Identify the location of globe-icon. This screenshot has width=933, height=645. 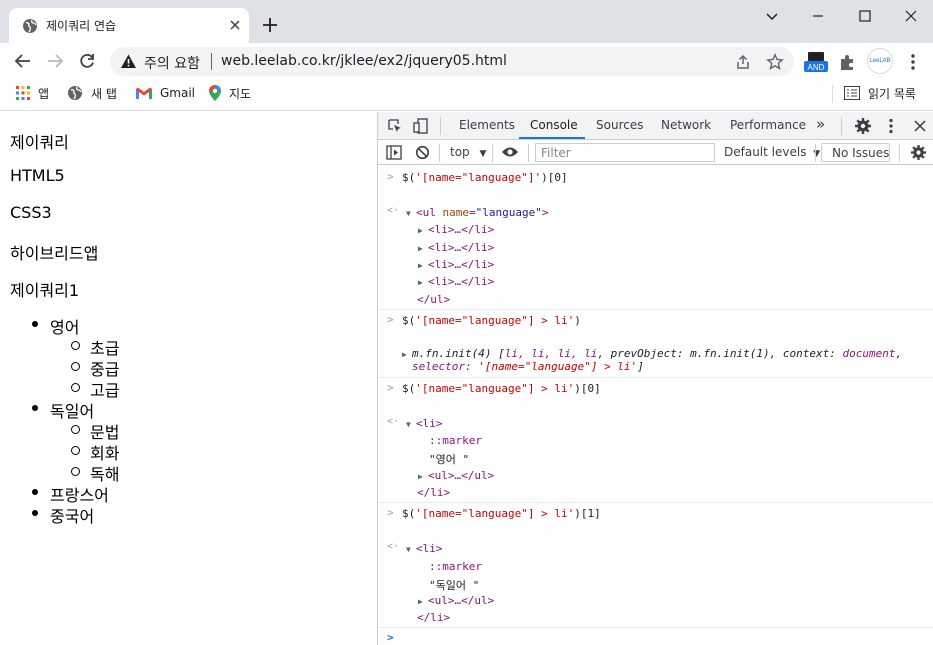
(30, 26).